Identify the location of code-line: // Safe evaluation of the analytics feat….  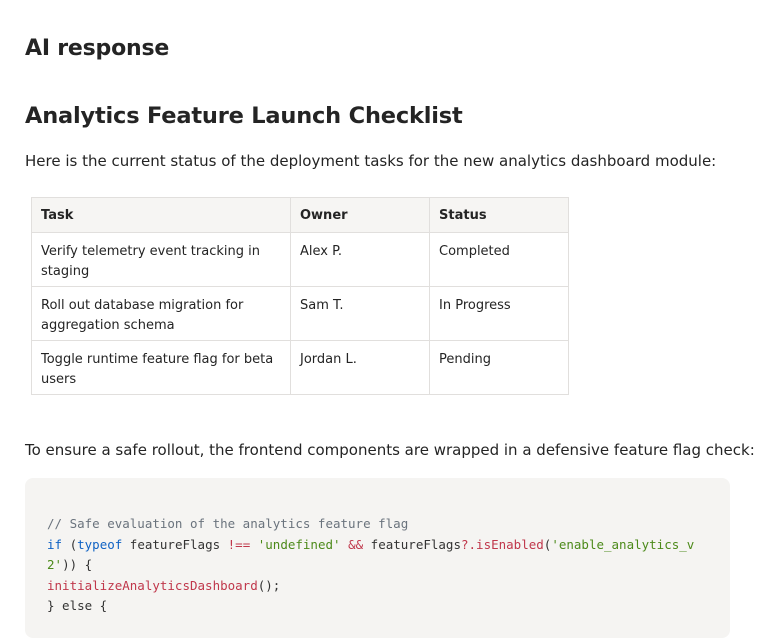
(377, 524).